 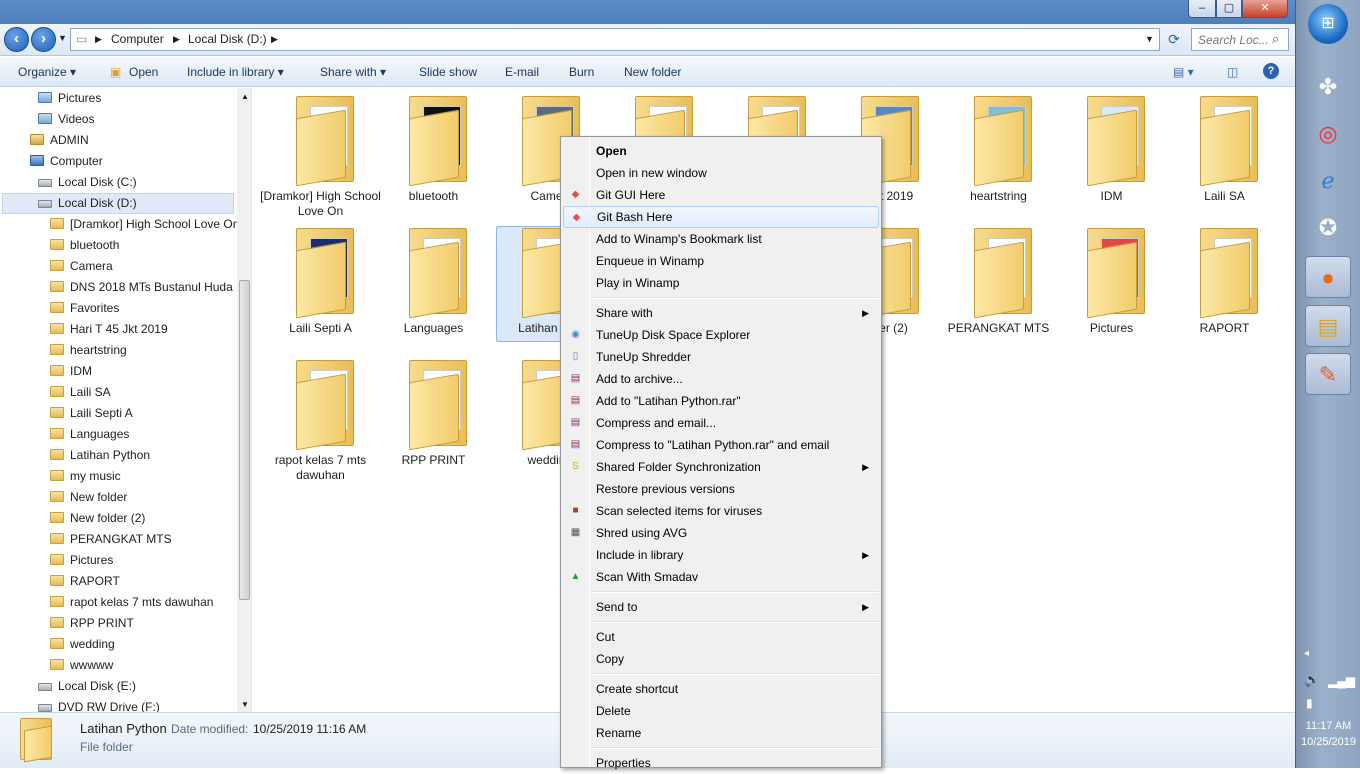 I want to click on paint-icon: ✎, so click(x=1328, y=374).